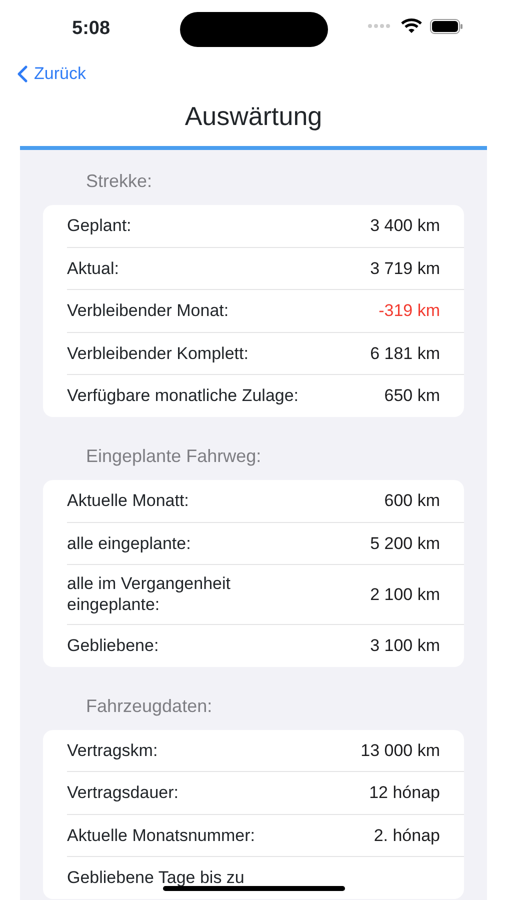 The width and height of the screenshot is (507, 900). I want to click on row-value: 5 200 km, so click(405, 543).